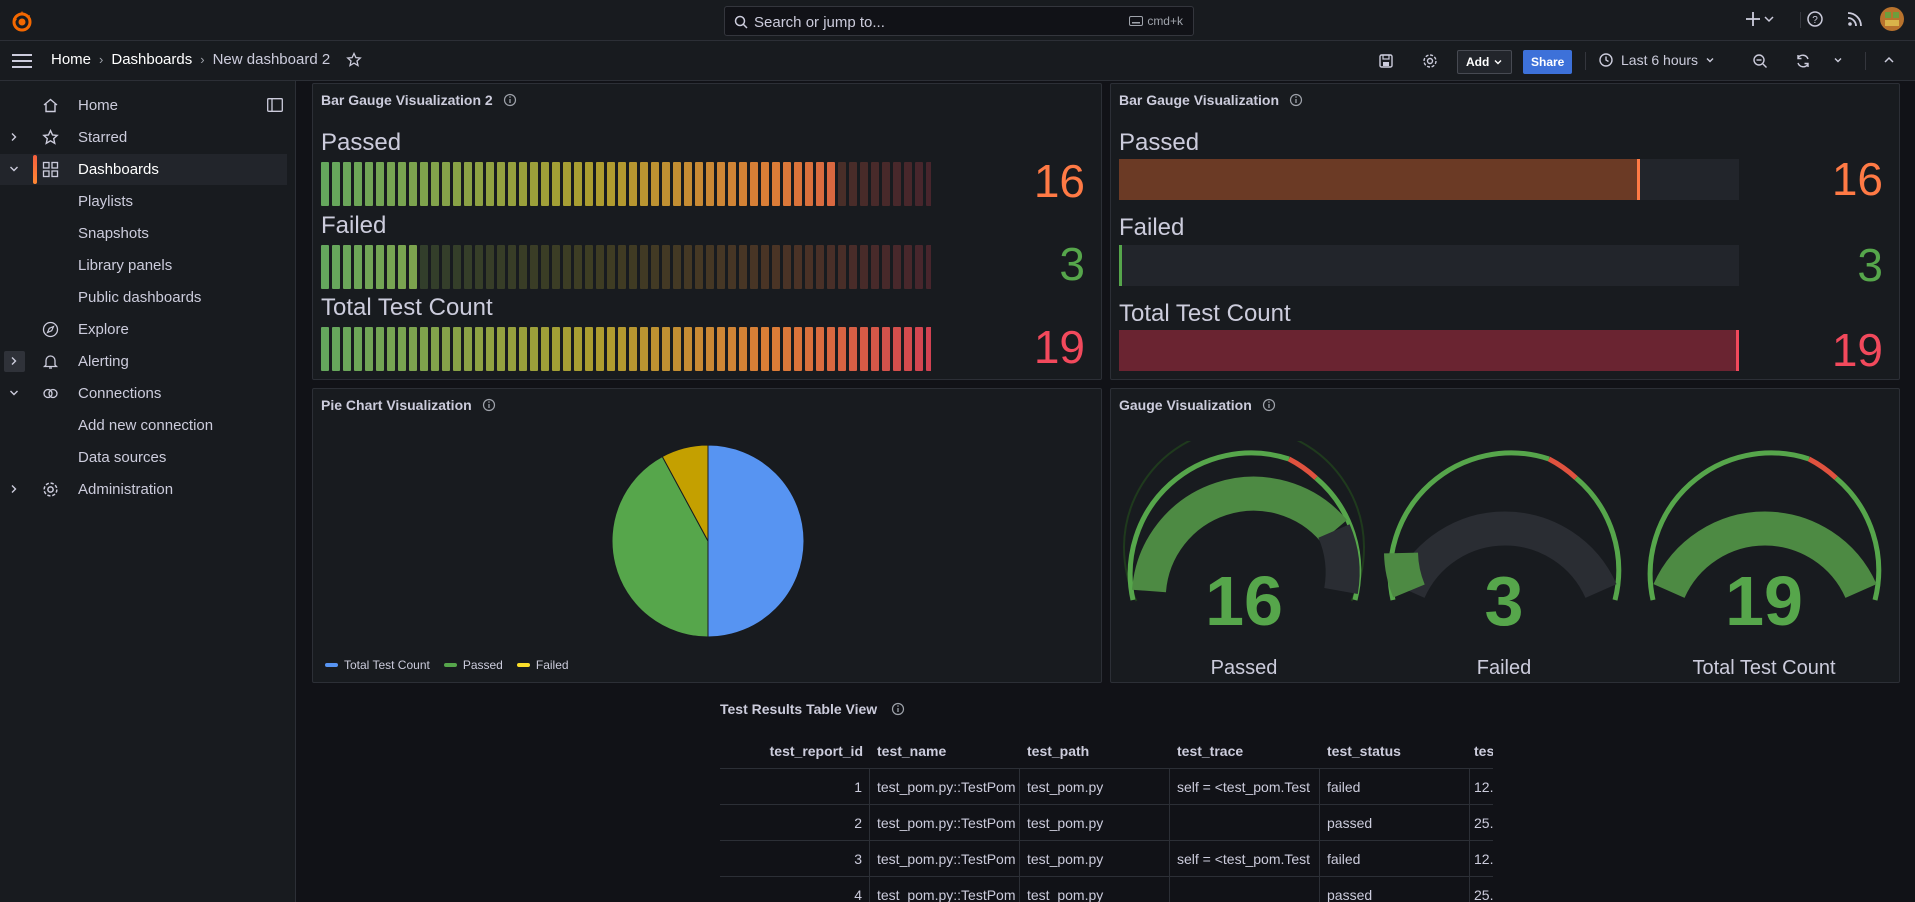  Describe the element at coordinates (626, 349) in the screenshot. I see `led-bar-total` at that location.